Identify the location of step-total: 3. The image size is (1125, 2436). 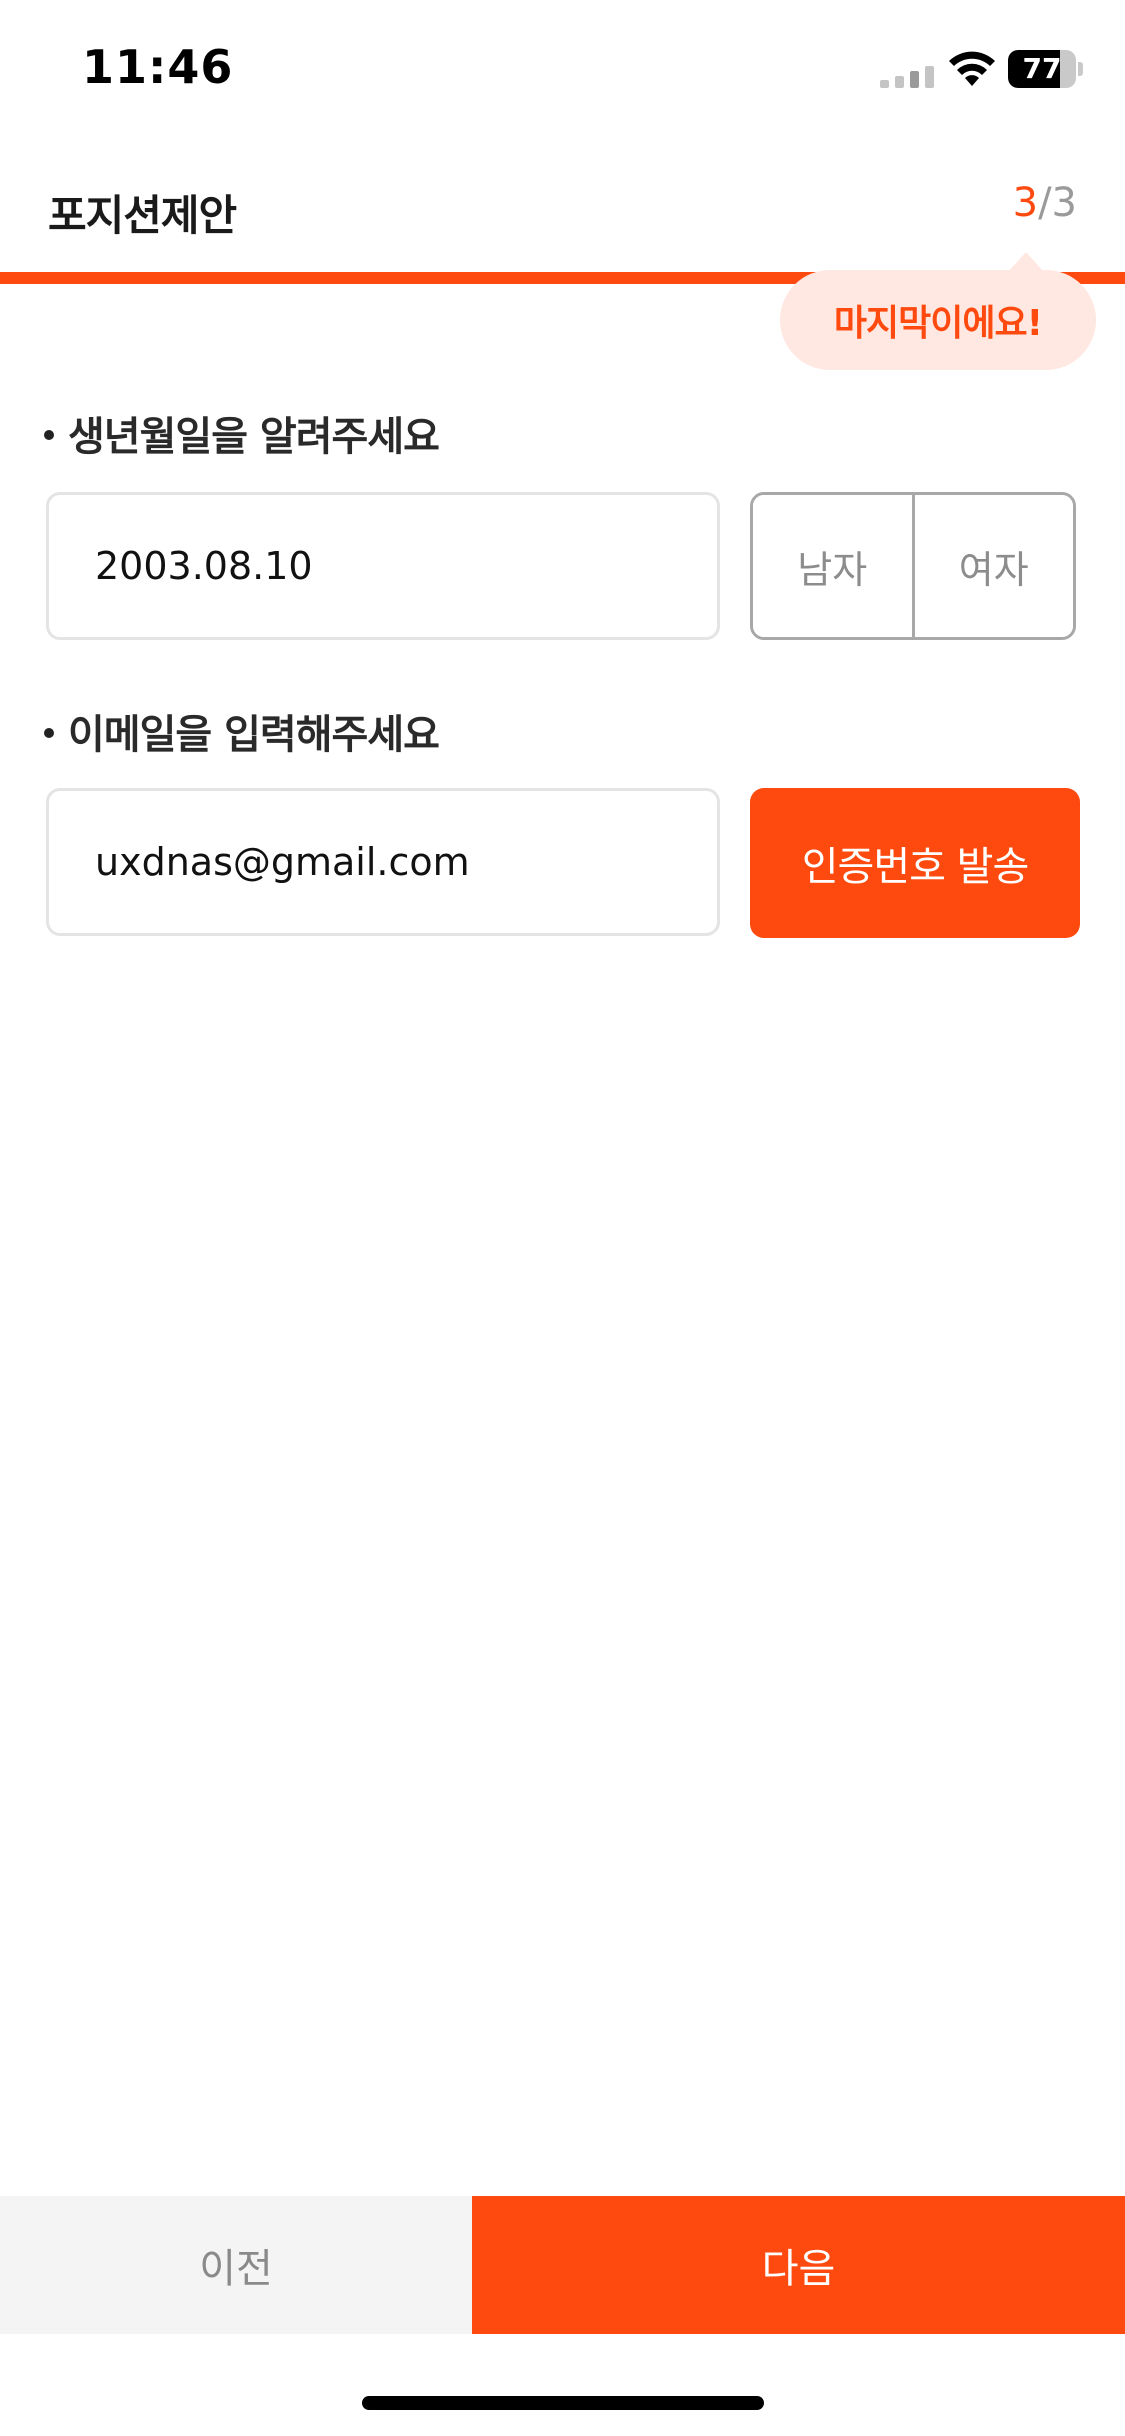
(1064, 203).